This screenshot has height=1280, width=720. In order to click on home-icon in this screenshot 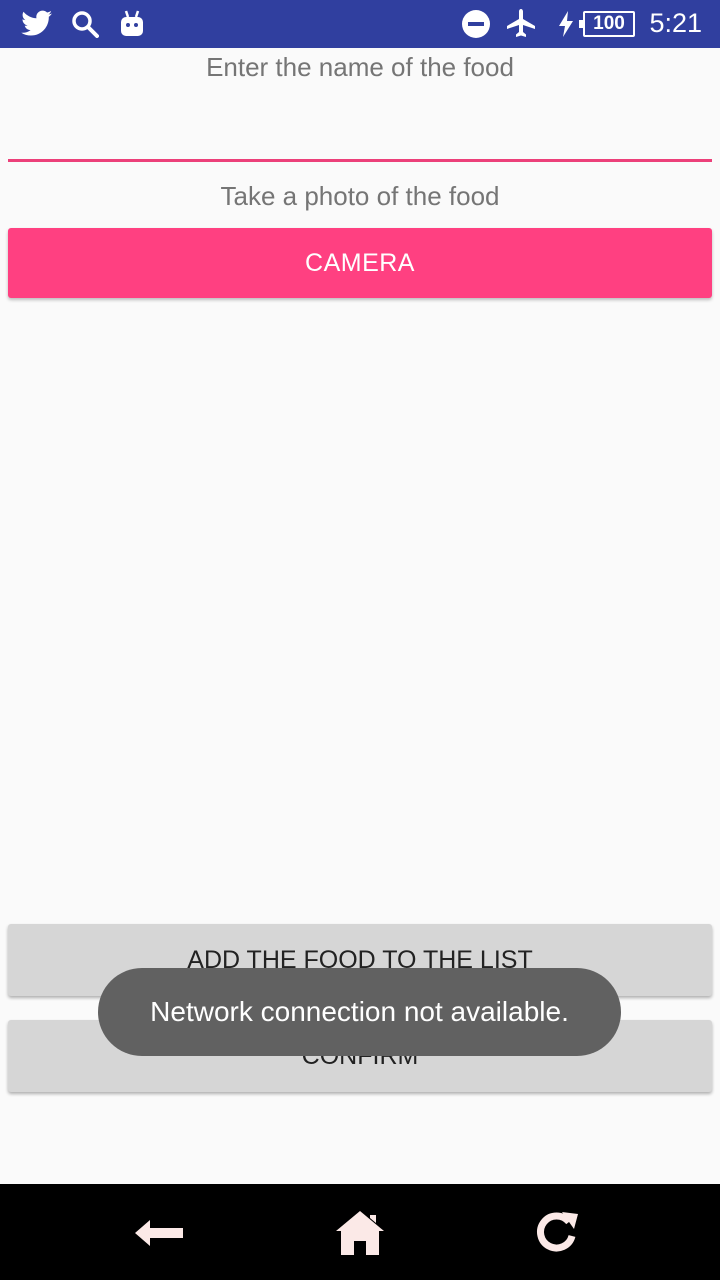, I will do `click(360, 1233)`.